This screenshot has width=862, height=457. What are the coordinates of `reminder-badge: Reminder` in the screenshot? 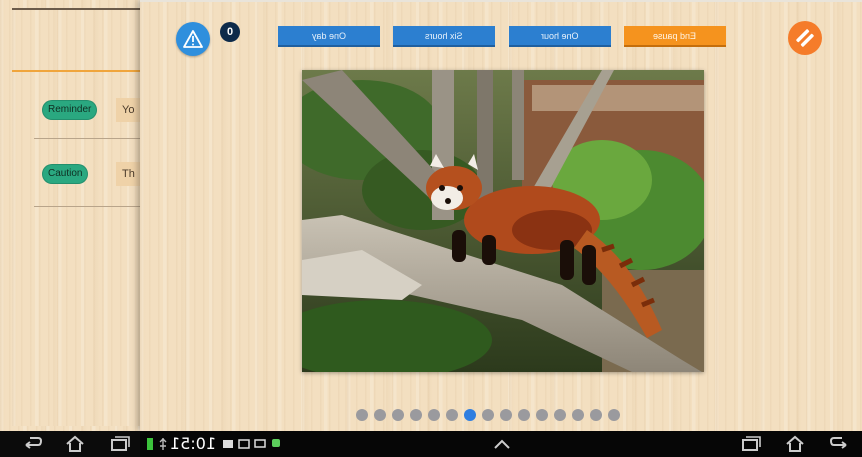 It's located at (70, 110).